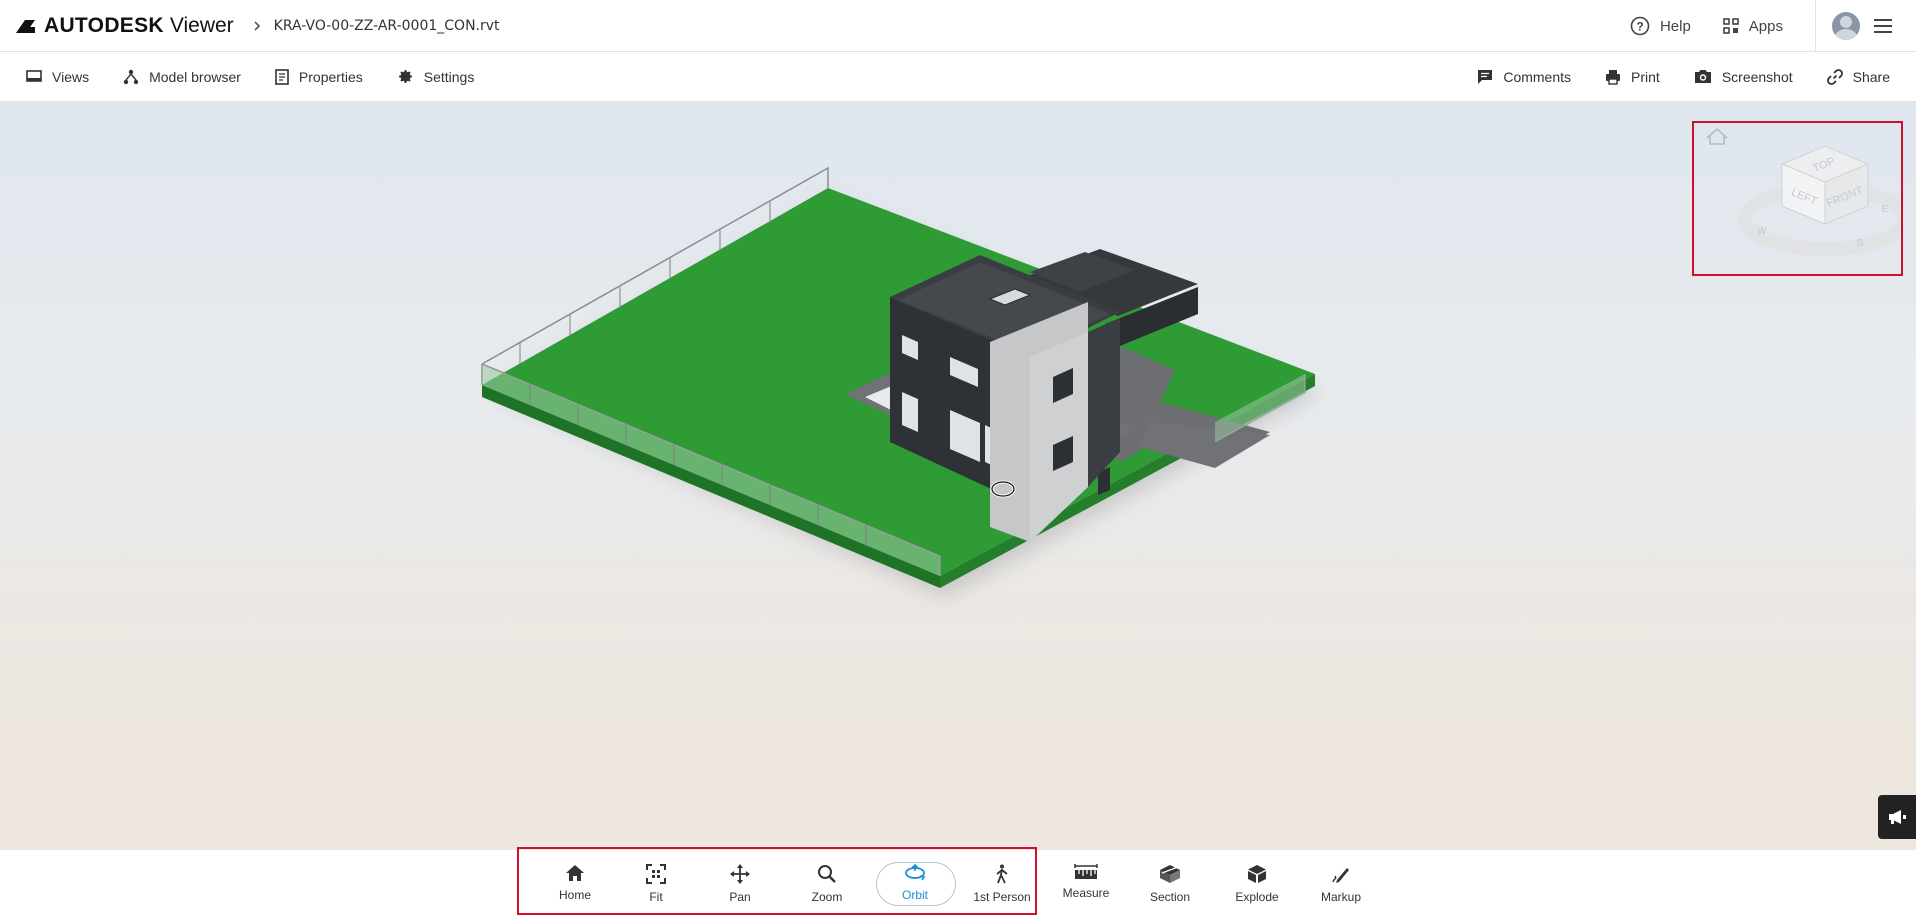 The width and height of the screenshot is (1916, 917). What do you see at coordinates (1537, 76) in the screenshot?
I see `comments-label: Comments` at bounding box center [1537, 76].